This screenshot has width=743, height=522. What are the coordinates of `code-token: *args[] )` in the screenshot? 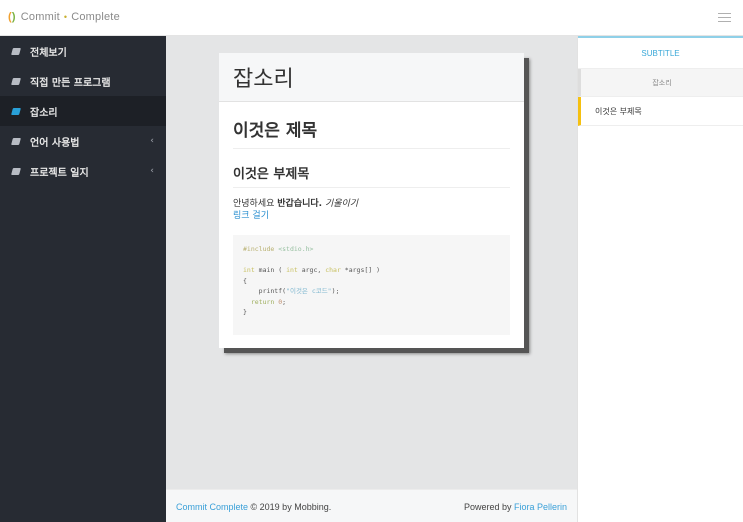 It's located at (360, 270).